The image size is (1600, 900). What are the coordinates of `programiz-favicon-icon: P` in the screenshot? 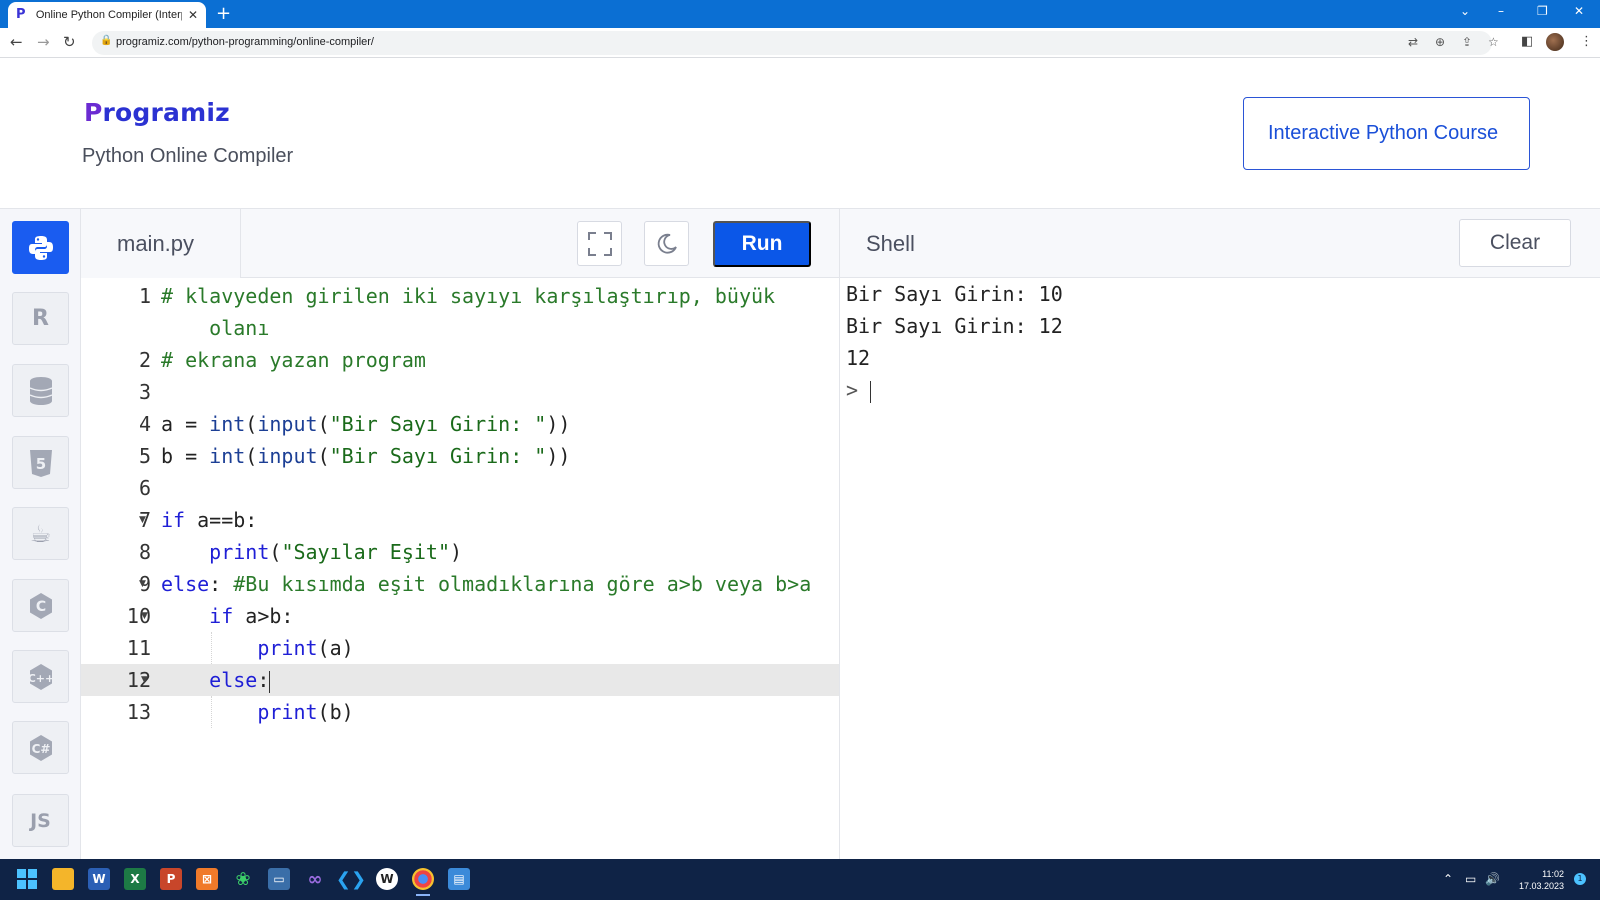 It's located at (21, 14).